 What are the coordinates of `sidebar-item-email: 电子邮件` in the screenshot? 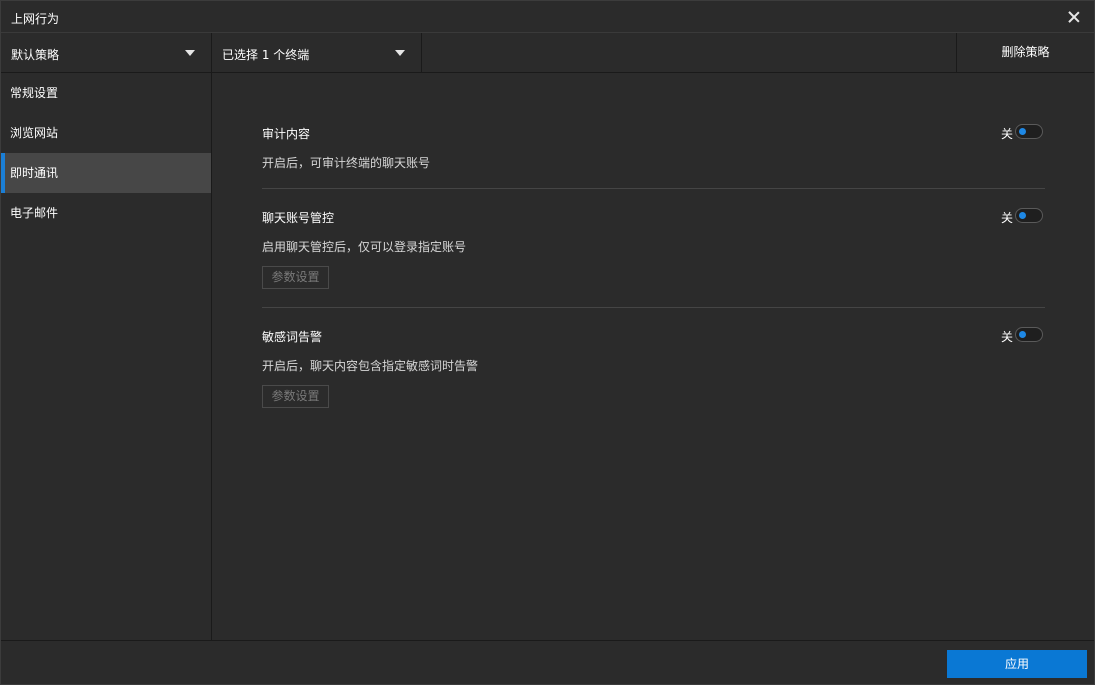 It's located at (106, 213).